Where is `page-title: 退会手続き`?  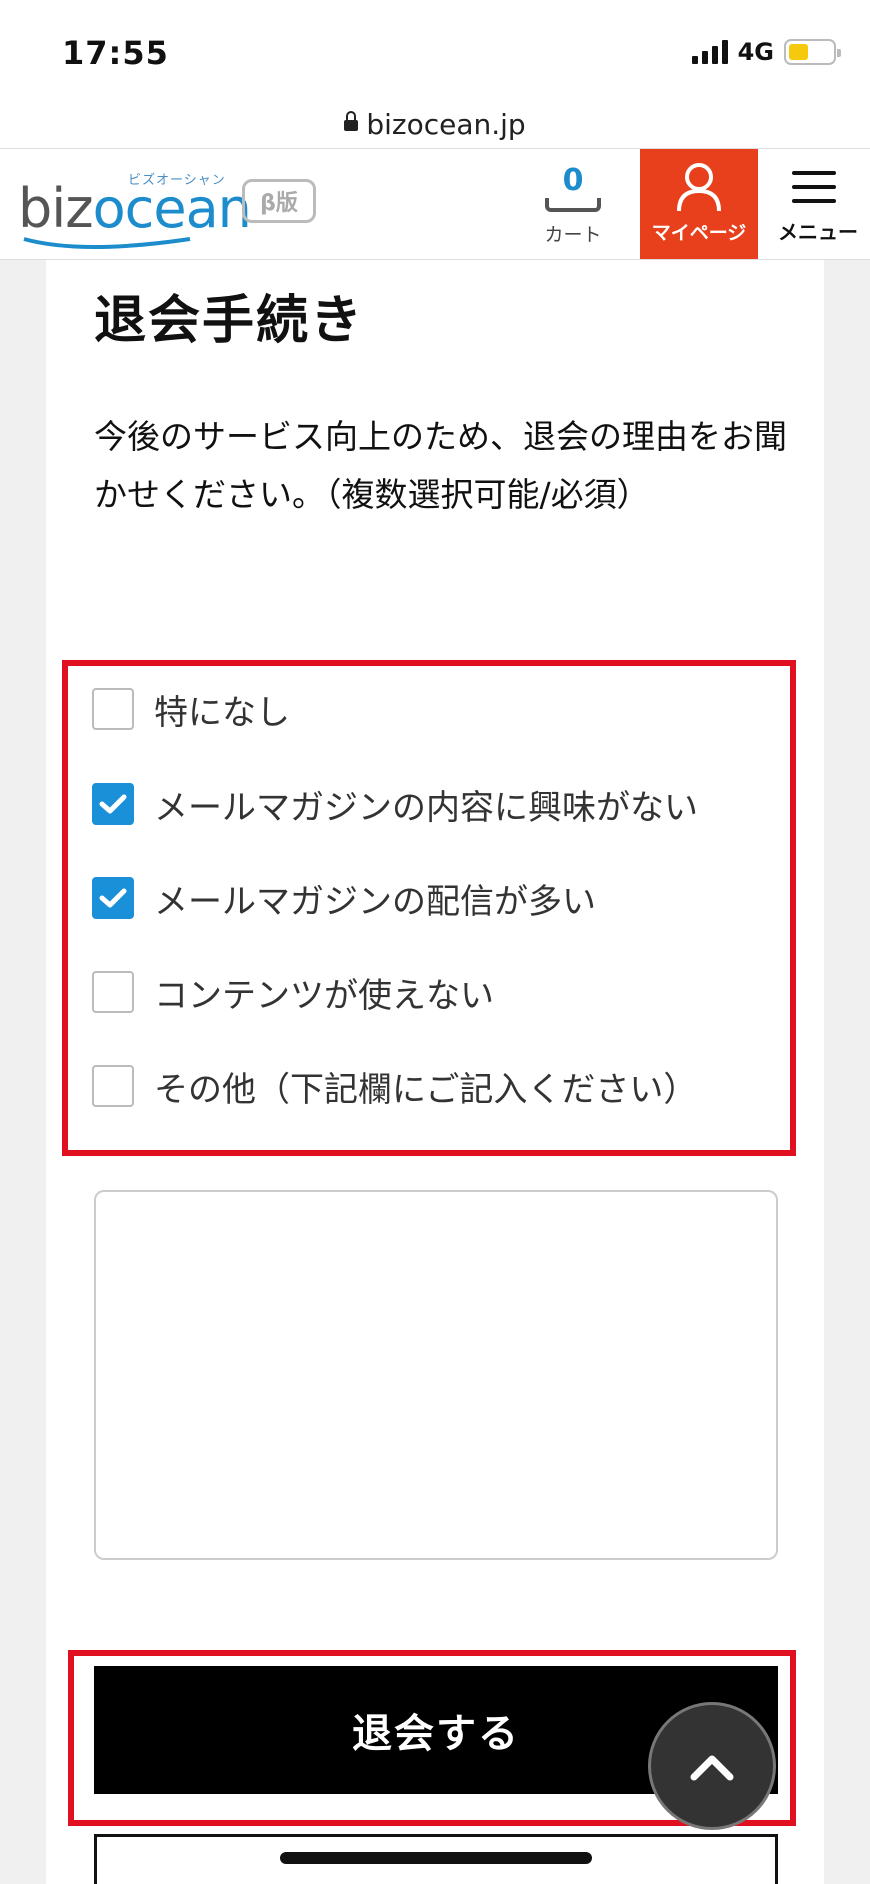
page-title: 退会手続き is located at coordinates (229, 321).